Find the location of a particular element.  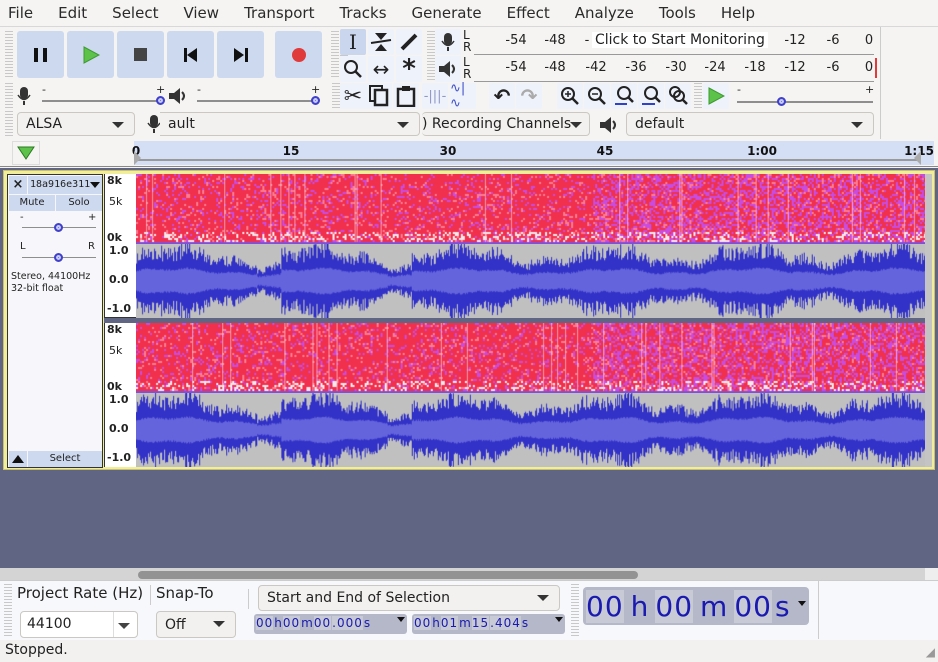

horizontal-scrollbar is located at coordinates (469, 574).